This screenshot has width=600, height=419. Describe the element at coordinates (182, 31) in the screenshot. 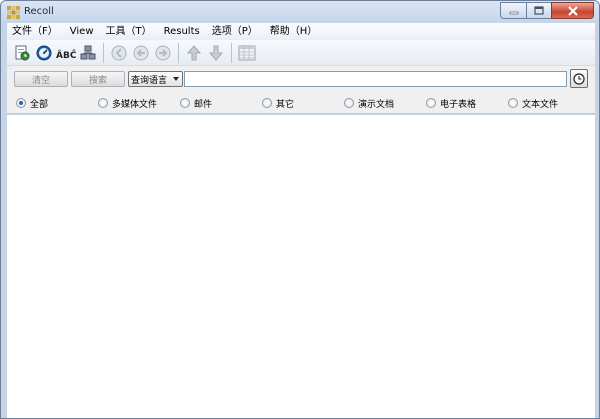

I see `menu-results: Results` at that location.